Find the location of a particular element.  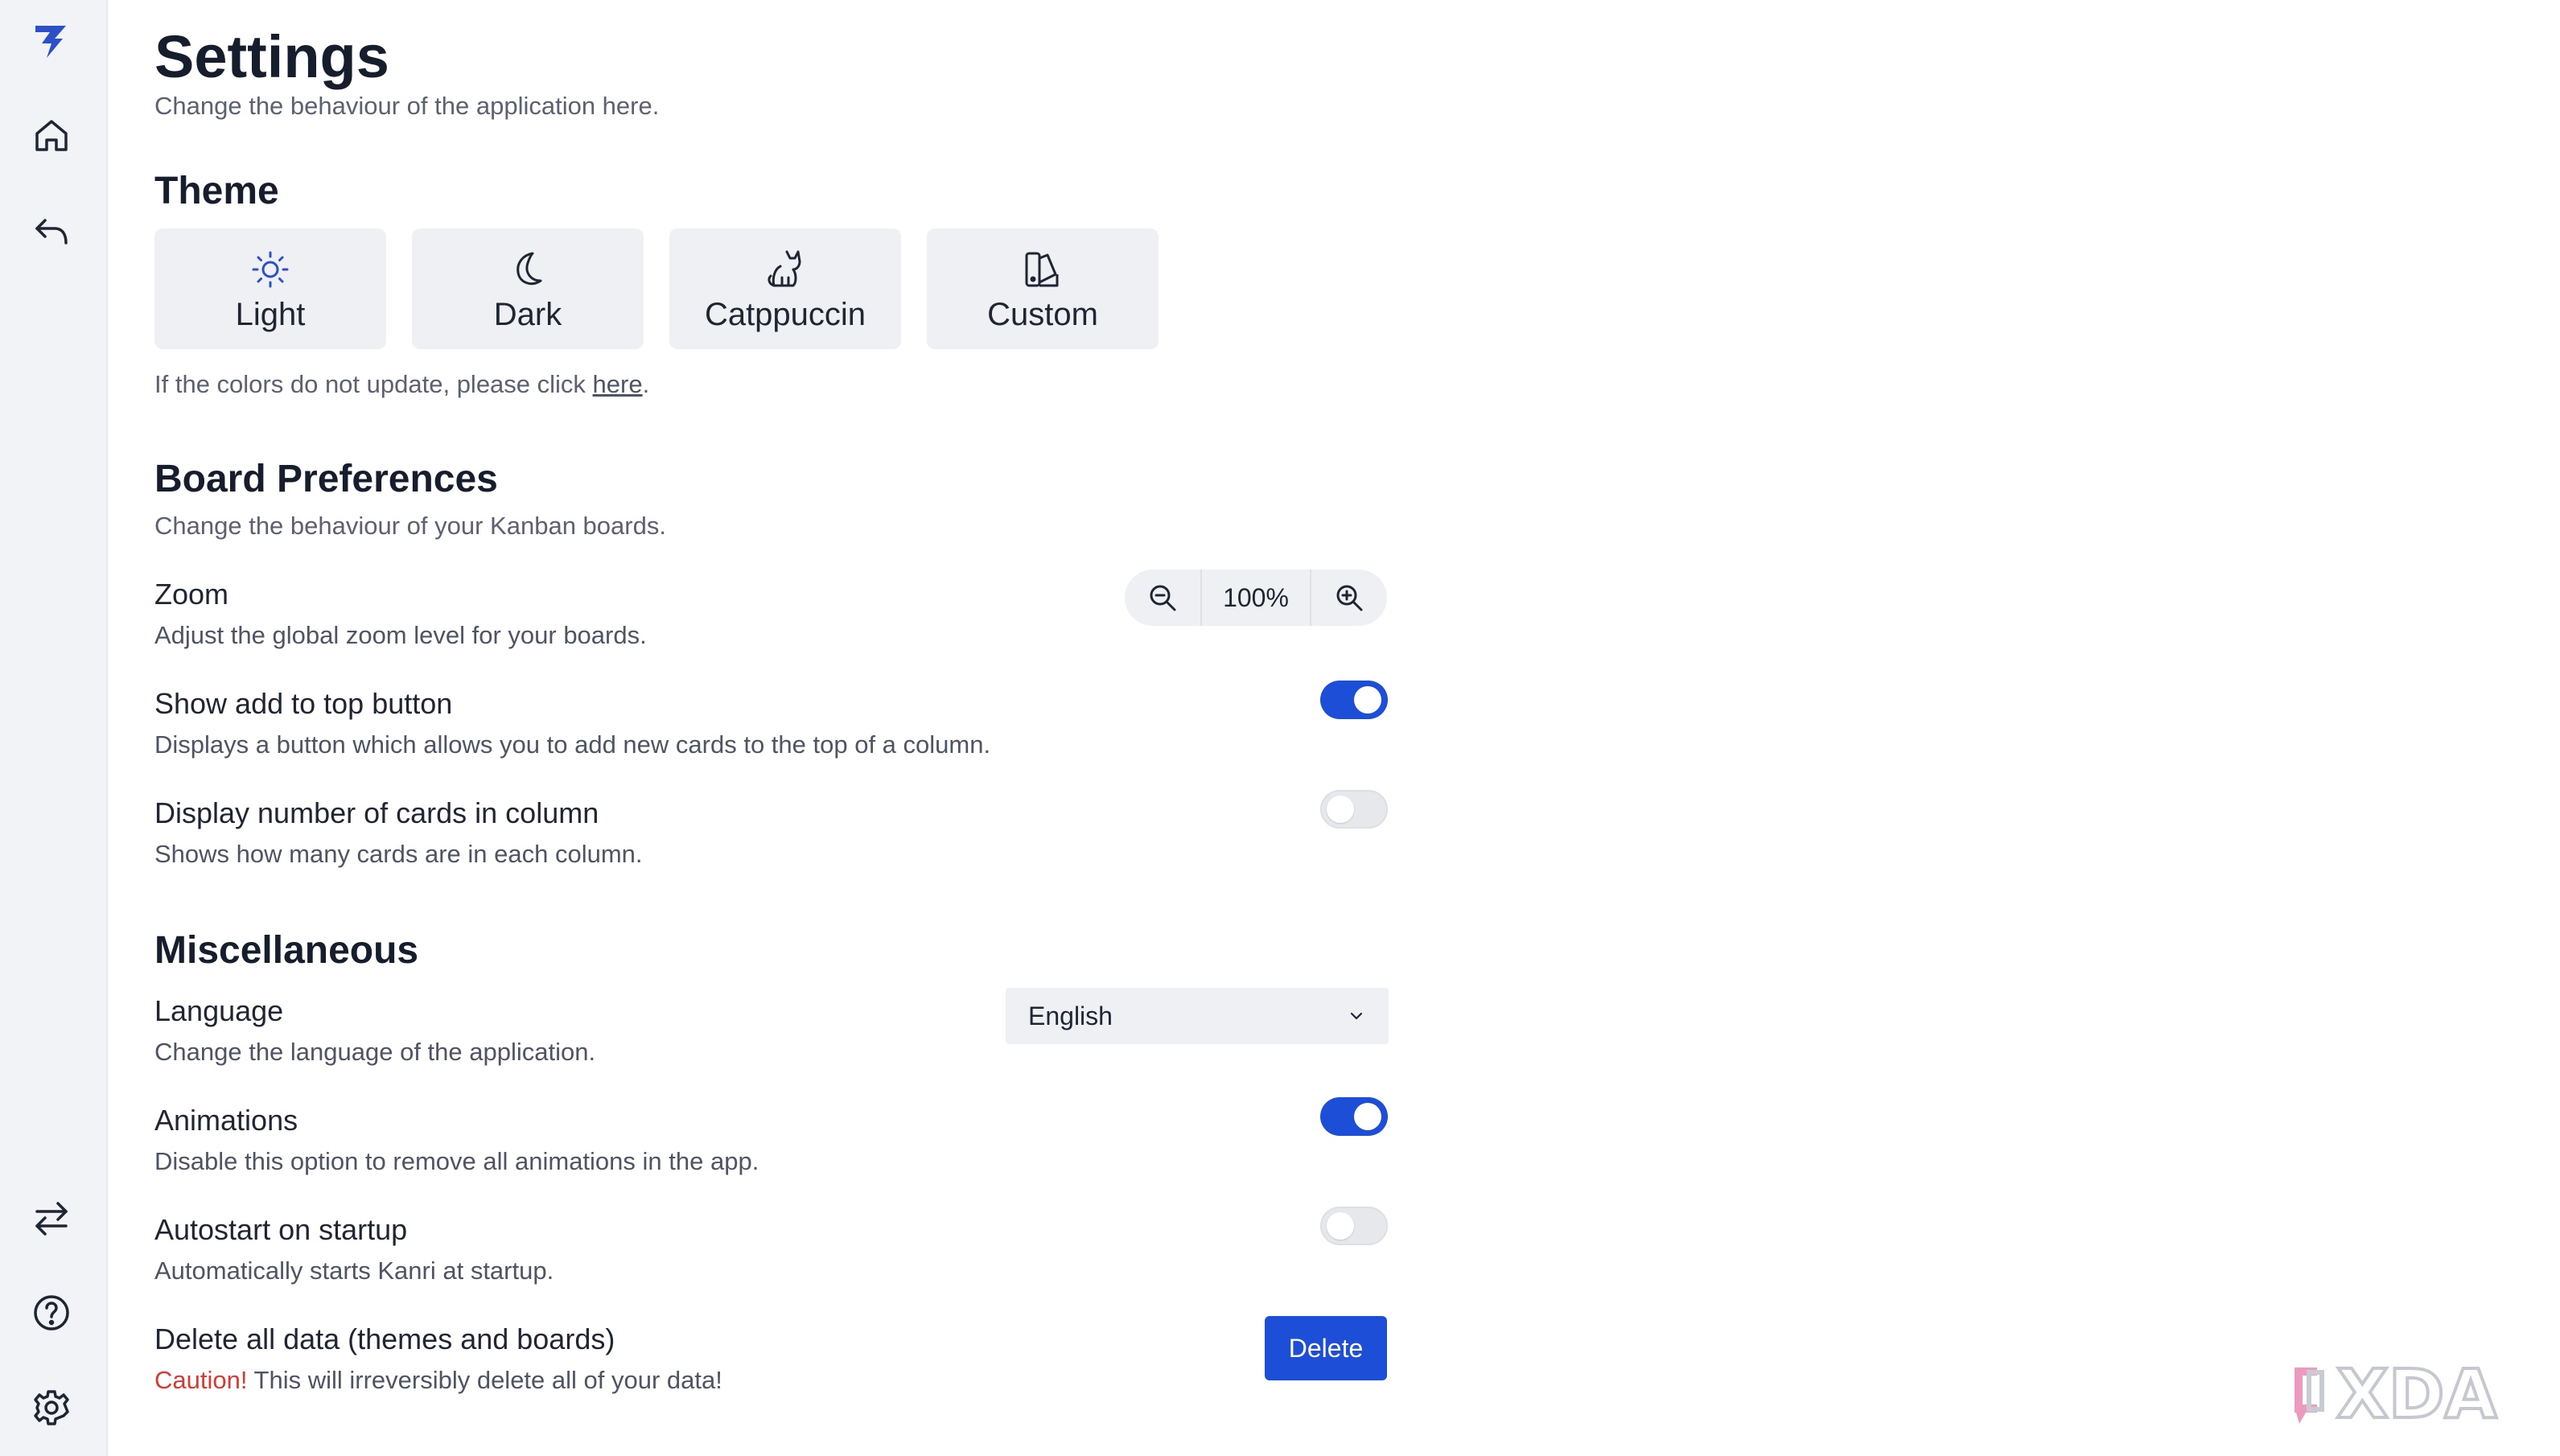

palette-icon is located at coordinates (1042, 269).